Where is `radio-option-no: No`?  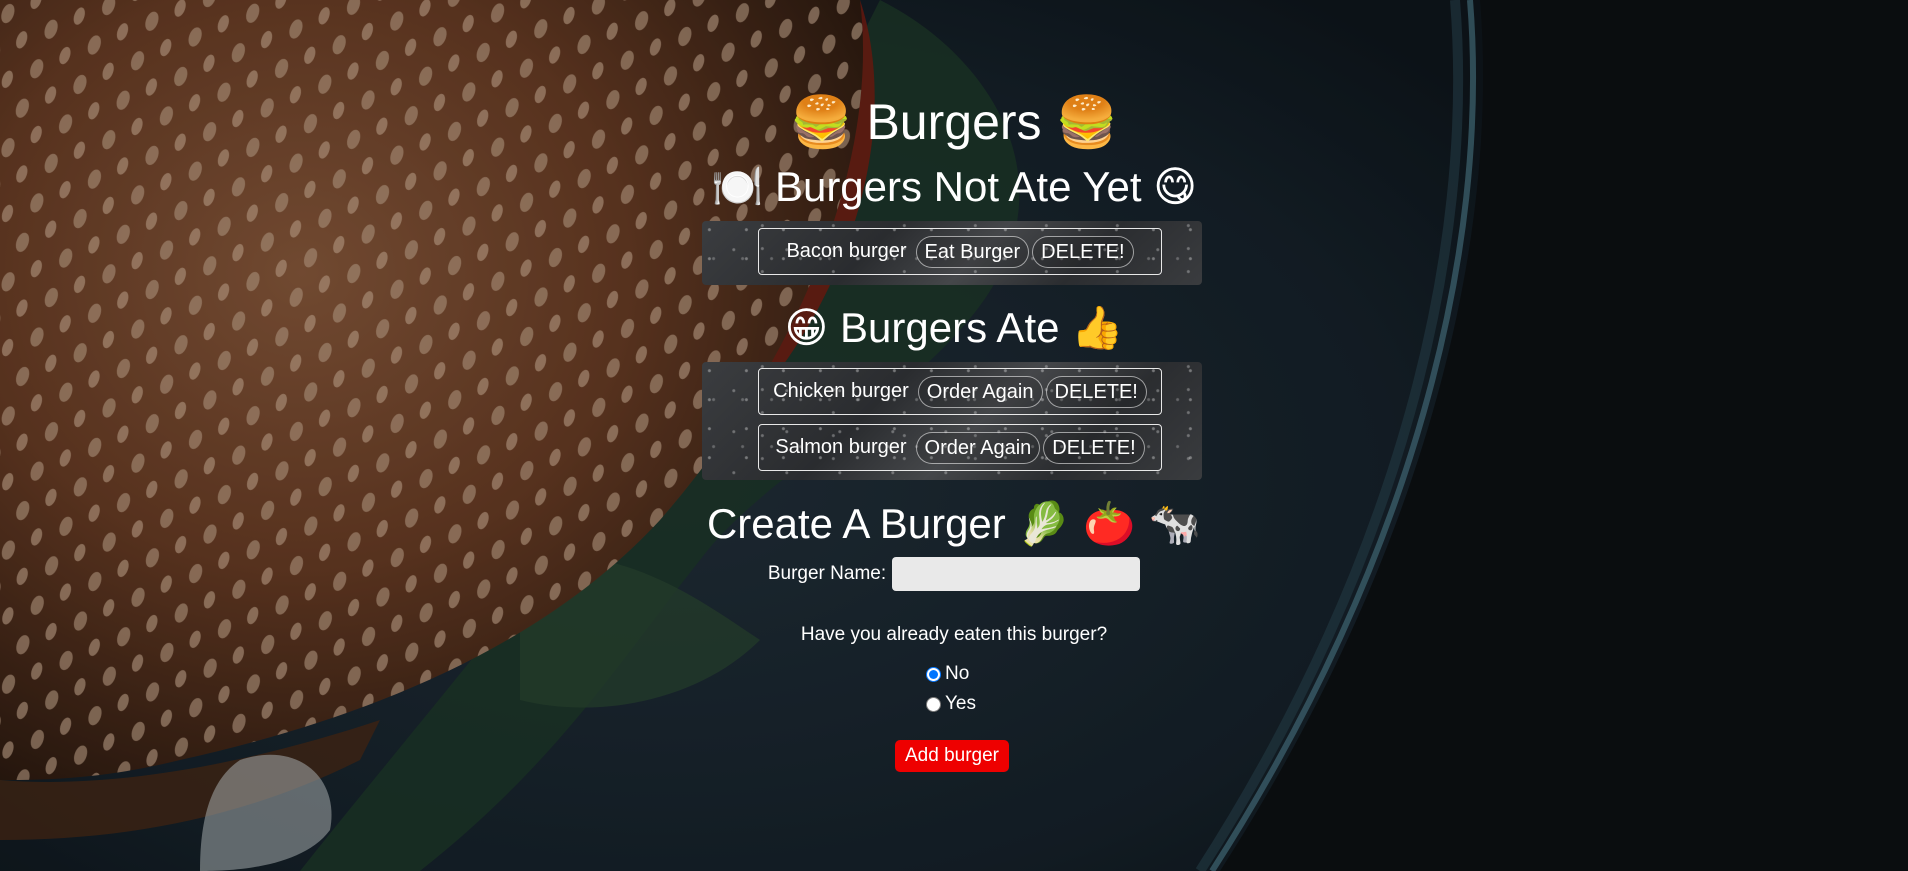
radio-option-no: No is located at coordinates (947, 674).